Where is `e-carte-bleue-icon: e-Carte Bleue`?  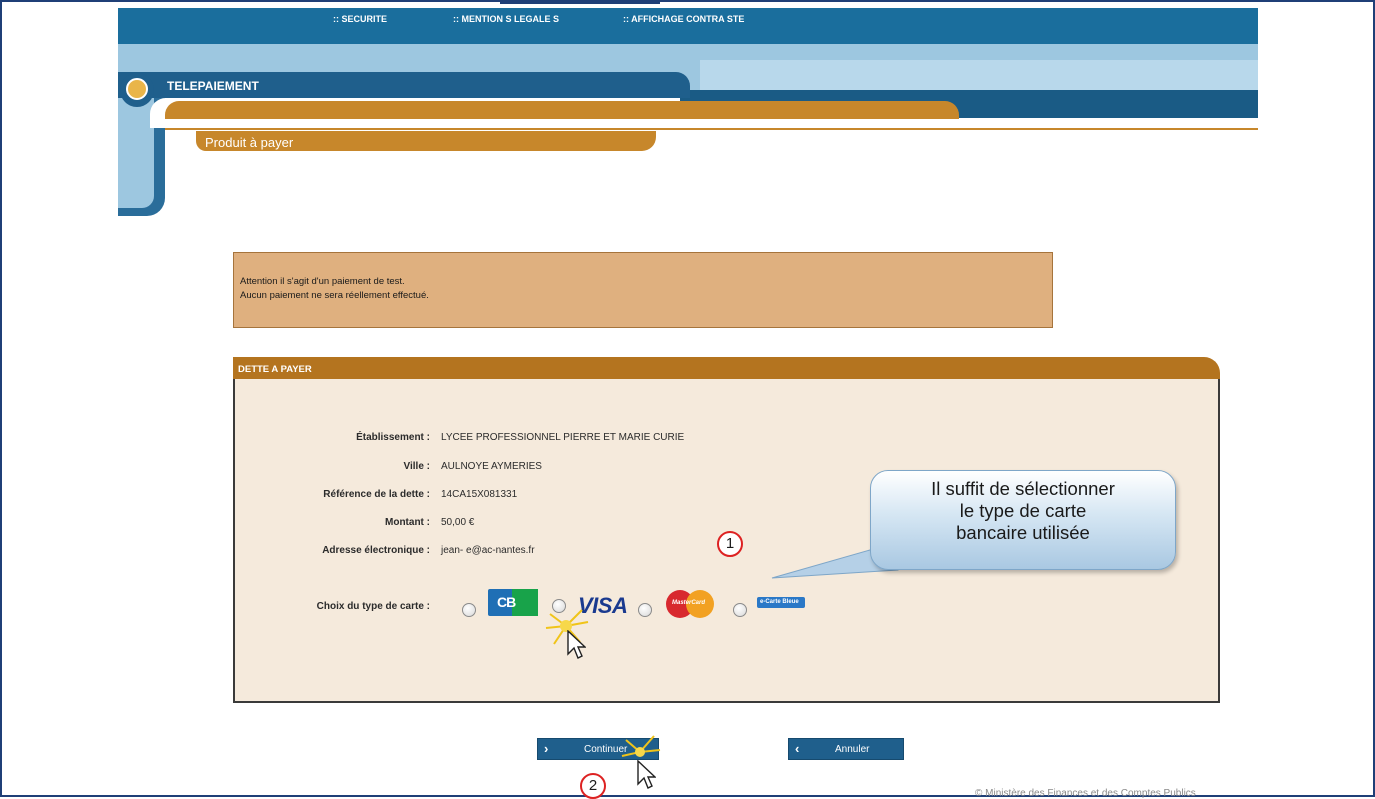
e-carte-bleue-icon: e-Carte Bleue is located at coordinates (781, 602).